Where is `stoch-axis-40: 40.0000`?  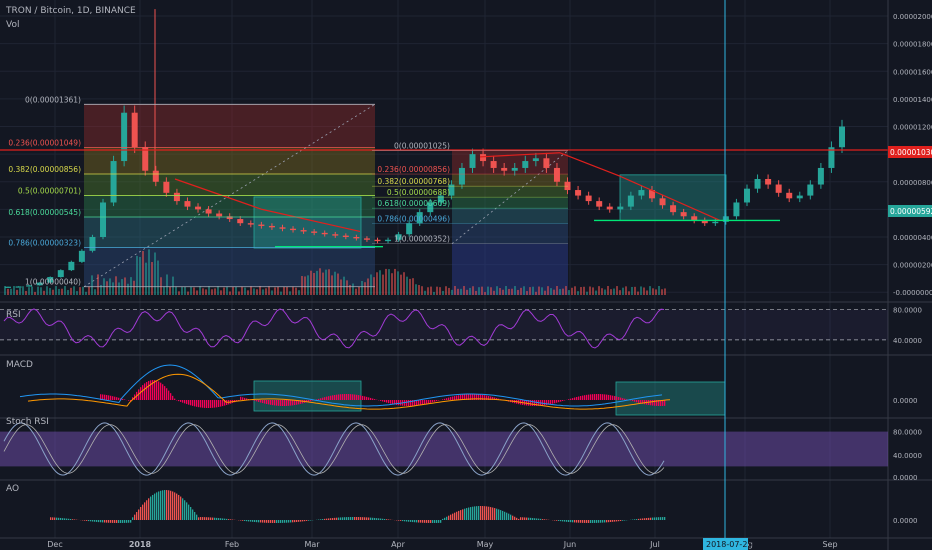 stoch-axis-40: 40.0000 is located at coordinates (907, 456).